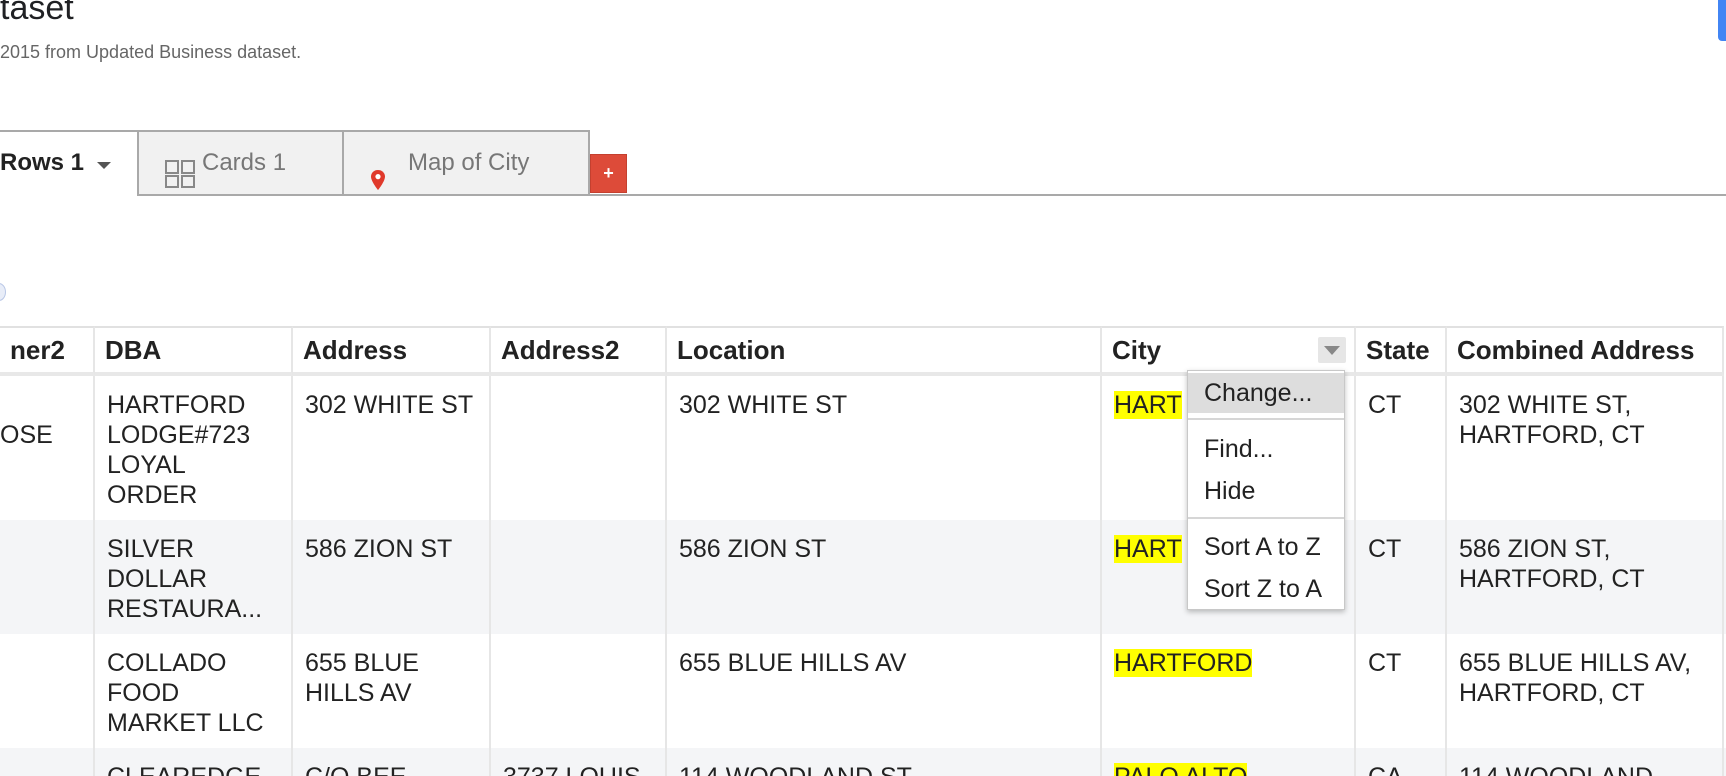 The width and height of the screenshot is (1726, 776). What do you see at coordinates (180, 169) in the screenshot?
I see `cards-icon` at bounding box center [180, 169].